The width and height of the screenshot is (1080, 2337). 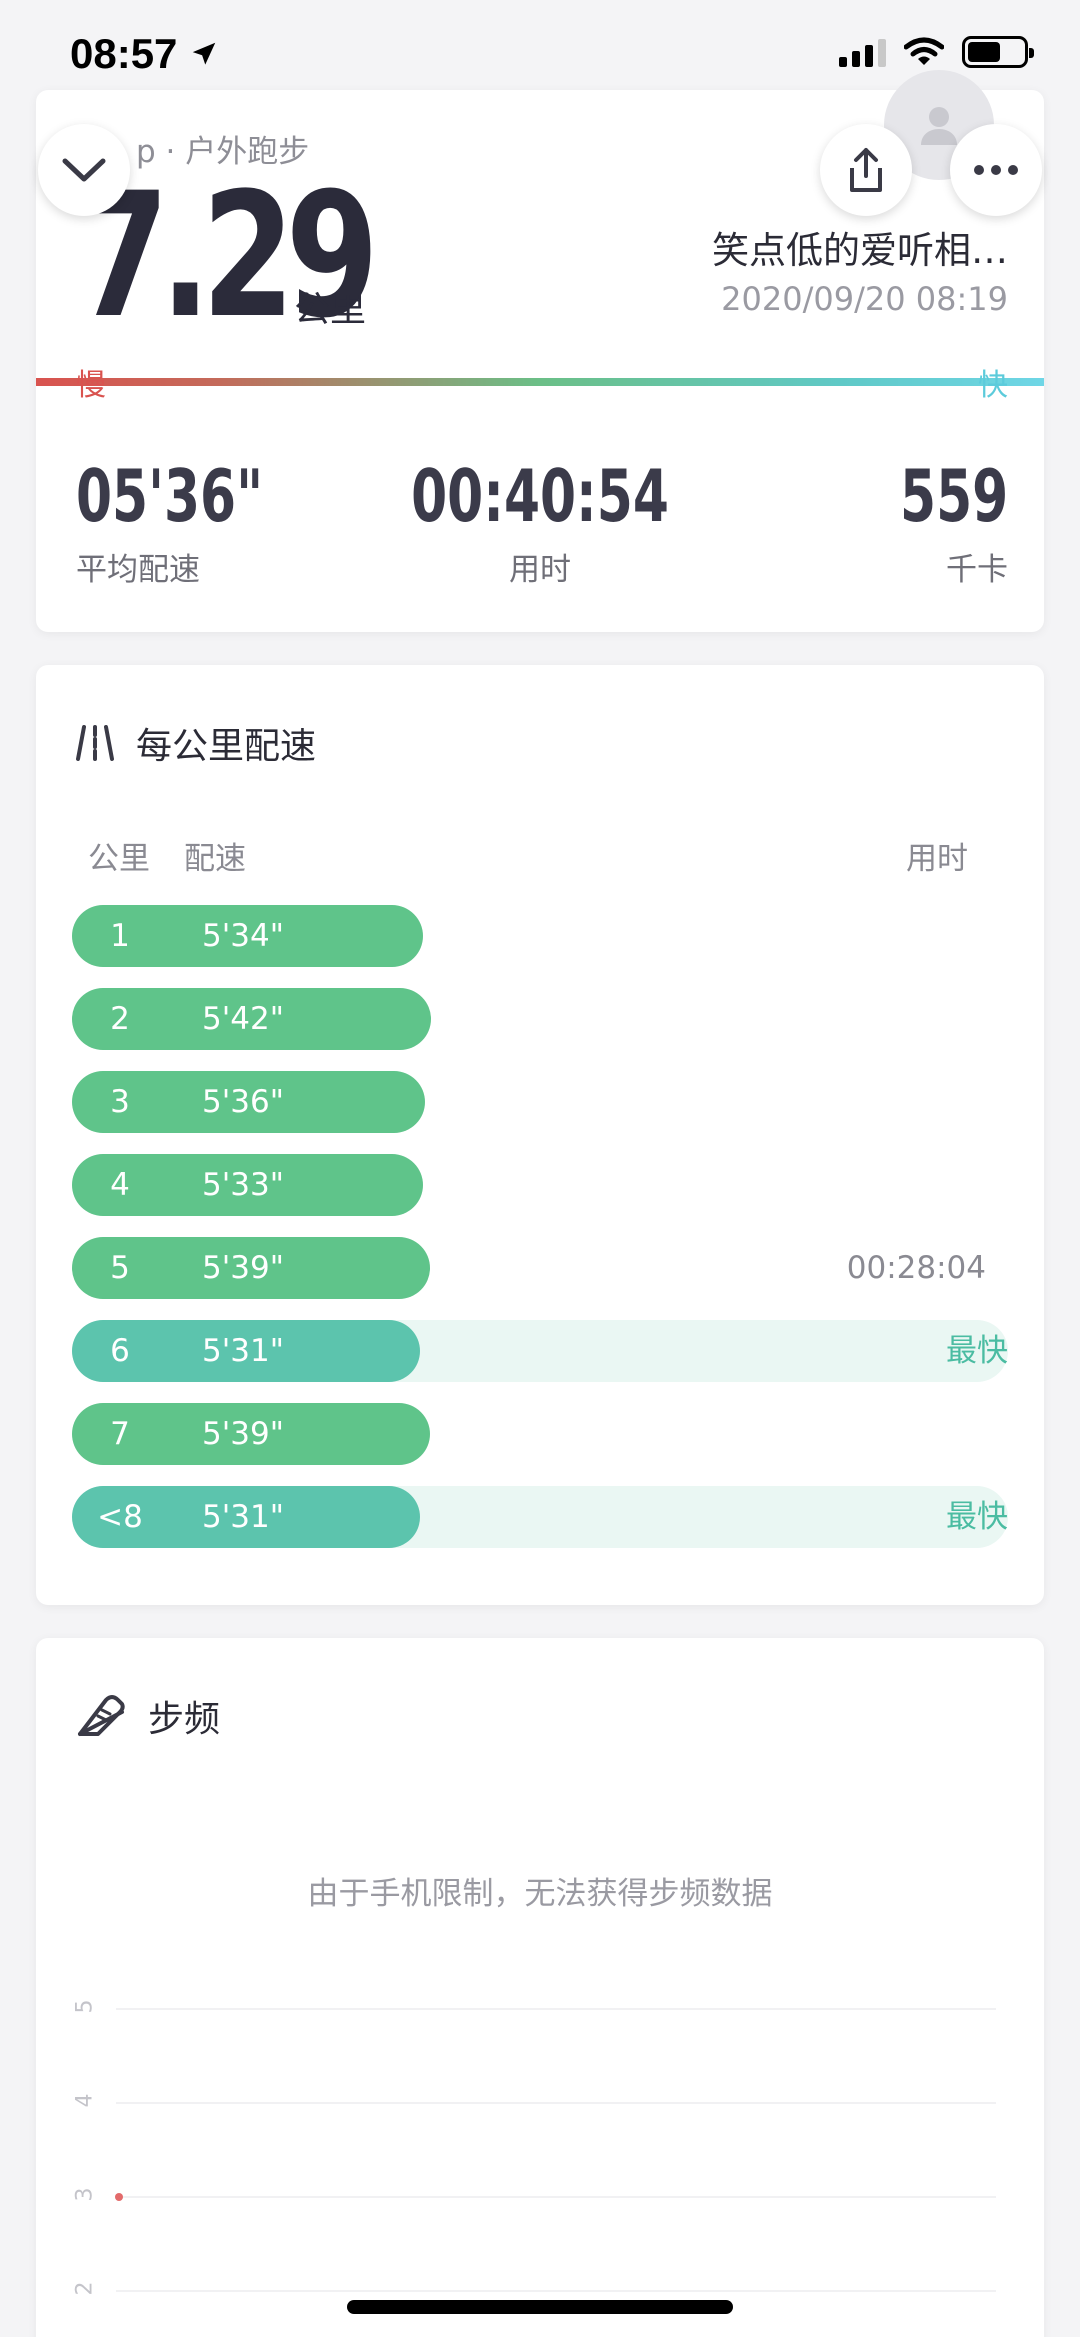 What do you see at coordinates (85, 2006) in the screenshot?
I see `y-tick-label: 5` at bounding box center [85, 2006].